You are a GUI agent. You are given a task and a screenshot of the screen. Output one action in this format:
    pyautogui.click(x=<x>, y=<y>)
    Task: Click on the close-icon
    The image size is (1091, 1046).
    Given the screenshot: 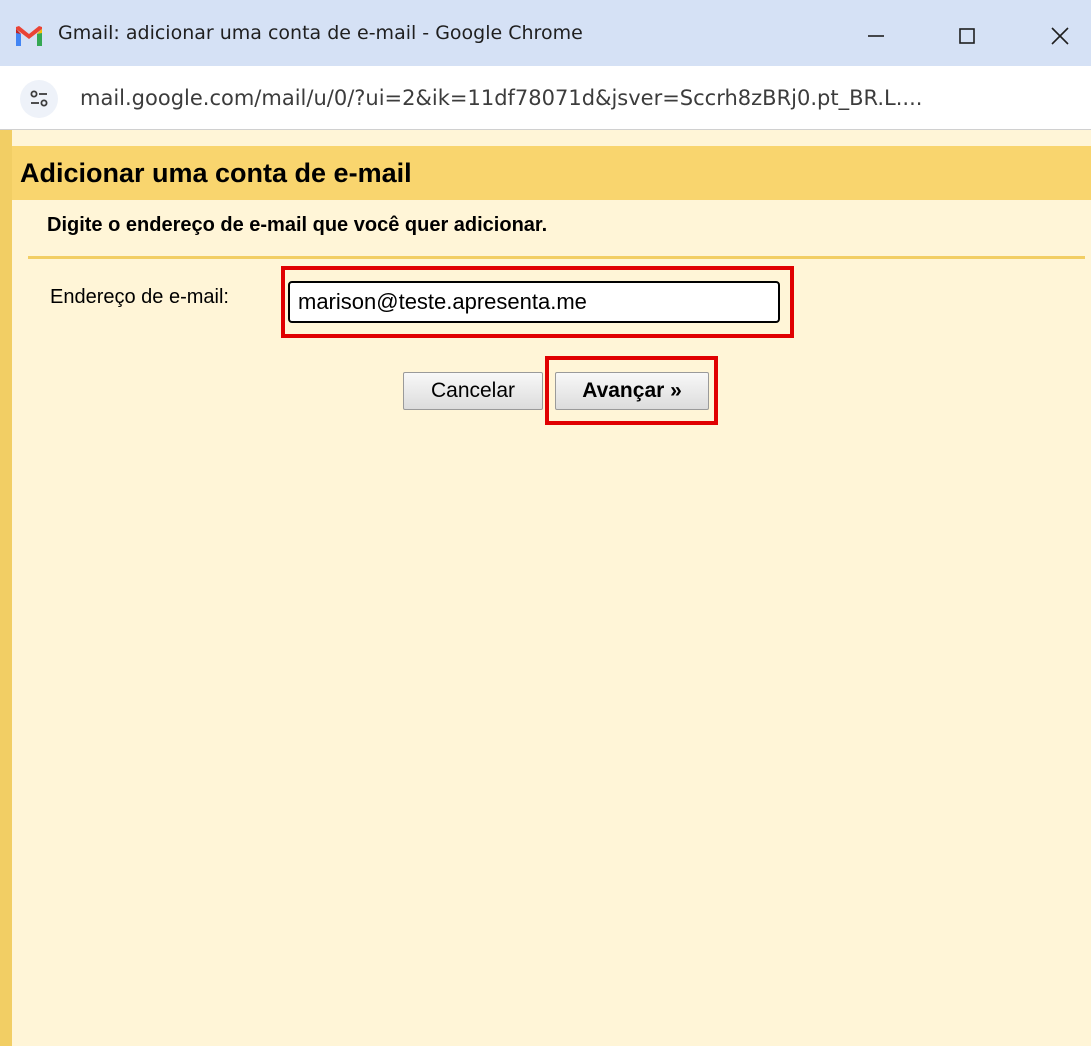 What is the action you would take?
    pyautogui.click(x=1060, y=36)
    